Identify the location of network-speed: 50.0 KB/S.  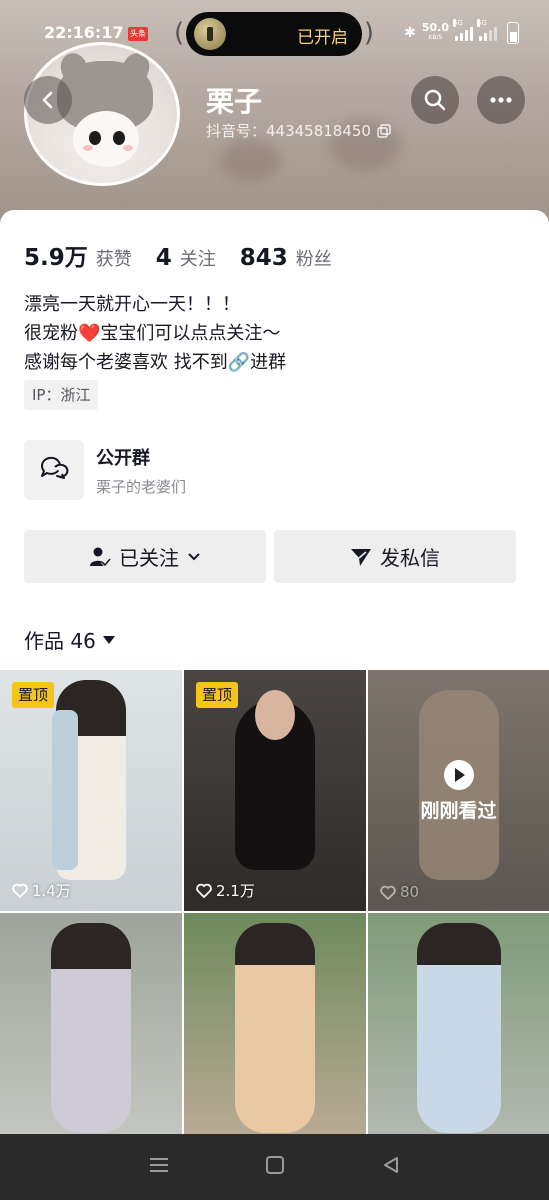
(435, 31).